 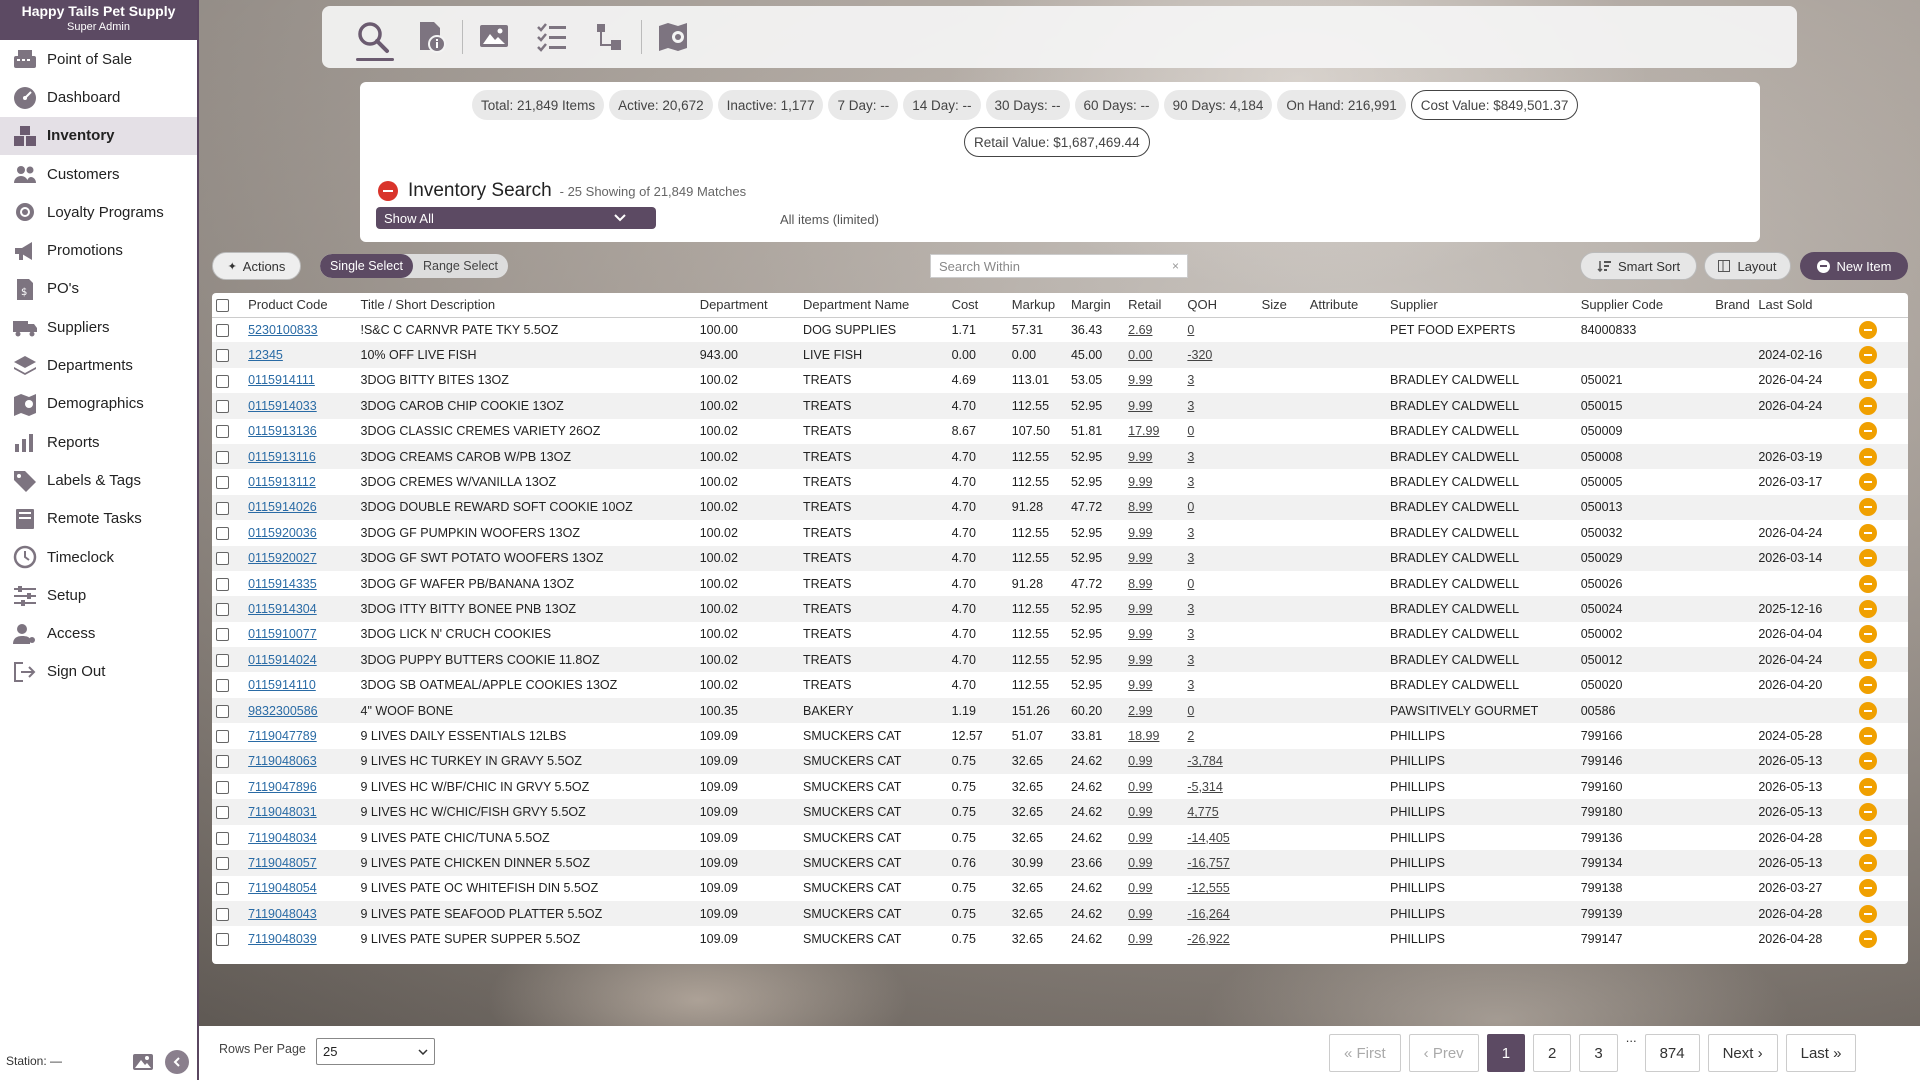 What do you see at coordinates (98, 135) in the screenshot?
I see `sidebar-item-inventory: Inventory` at bounding box center [98, 135].